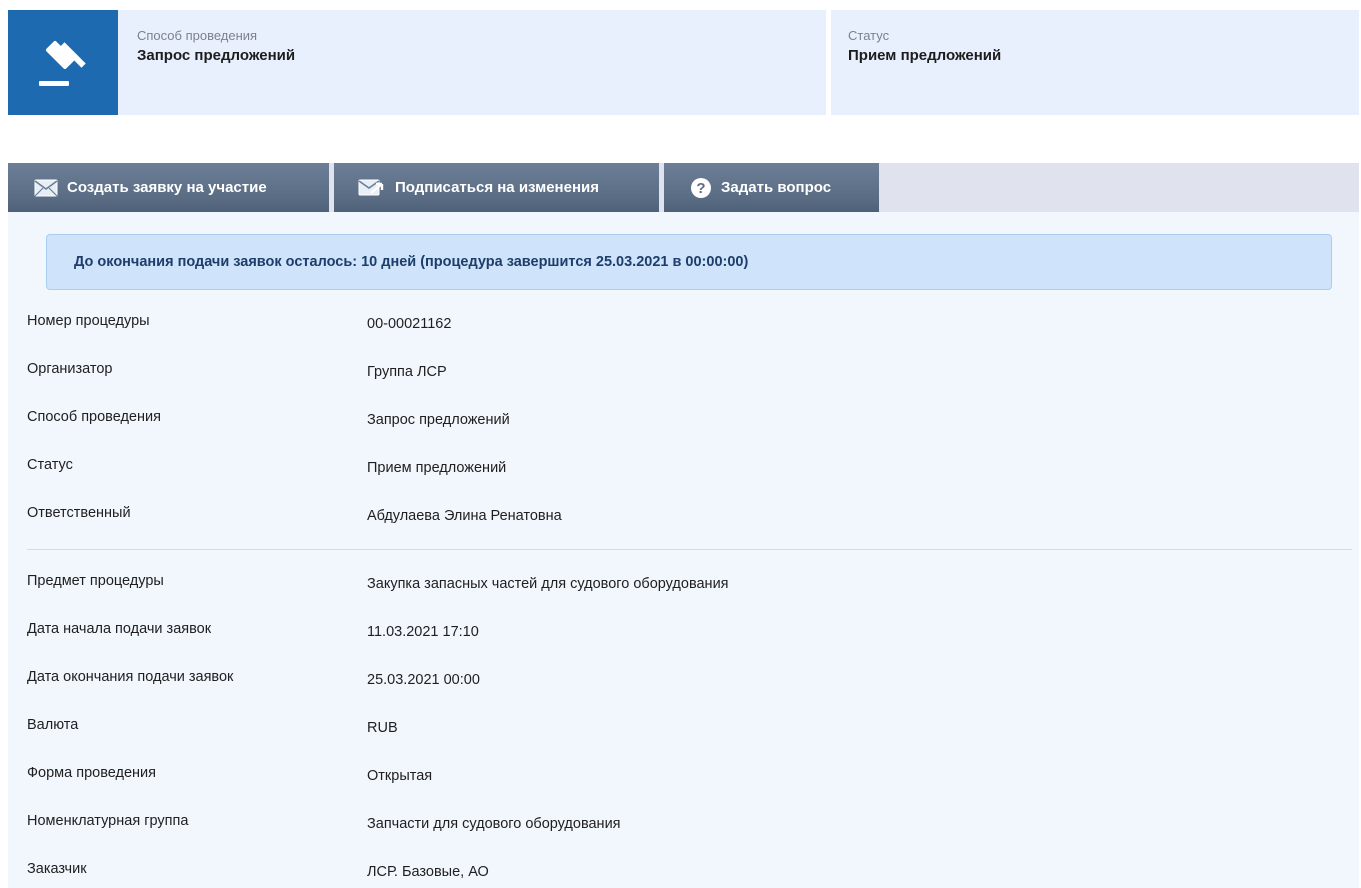 The width and height of the screenshot is (1361, 888). What do you see at coordinates (423, 632) in the screenshot?
I see `detail-value: 11.03.2021 17:10` at bounding box center [423, 632].